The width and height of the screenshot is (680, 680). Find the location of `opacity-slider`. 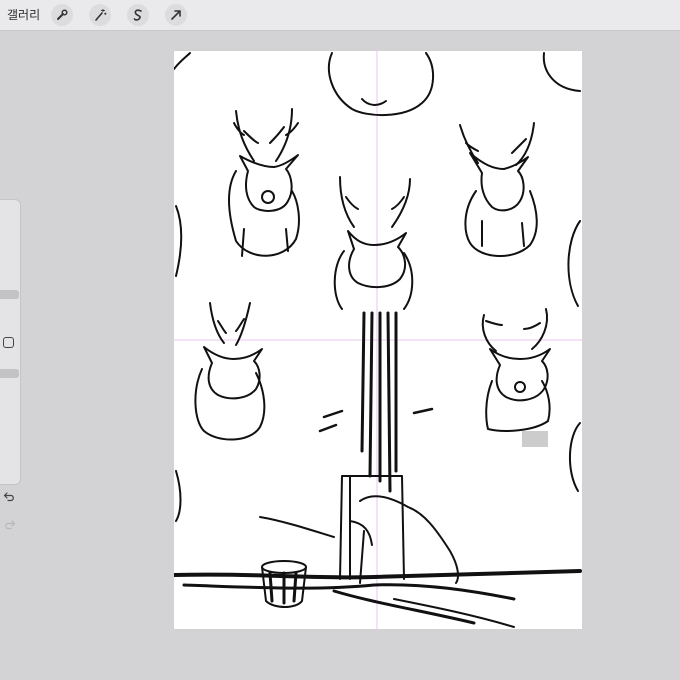

opacity-slider is located at coordinates (9, 373).